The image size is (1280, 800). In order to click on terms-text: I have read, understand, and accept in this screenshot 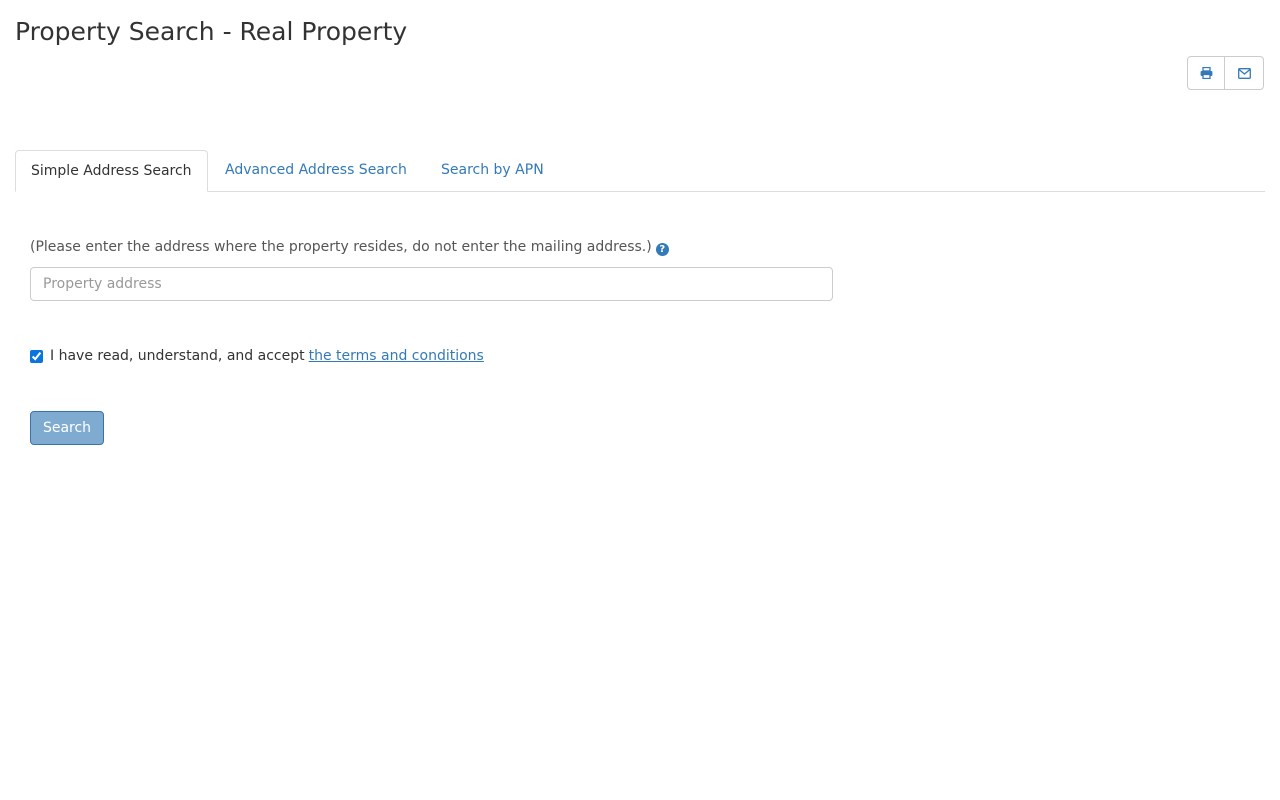, I will do `click(177, 356)`.